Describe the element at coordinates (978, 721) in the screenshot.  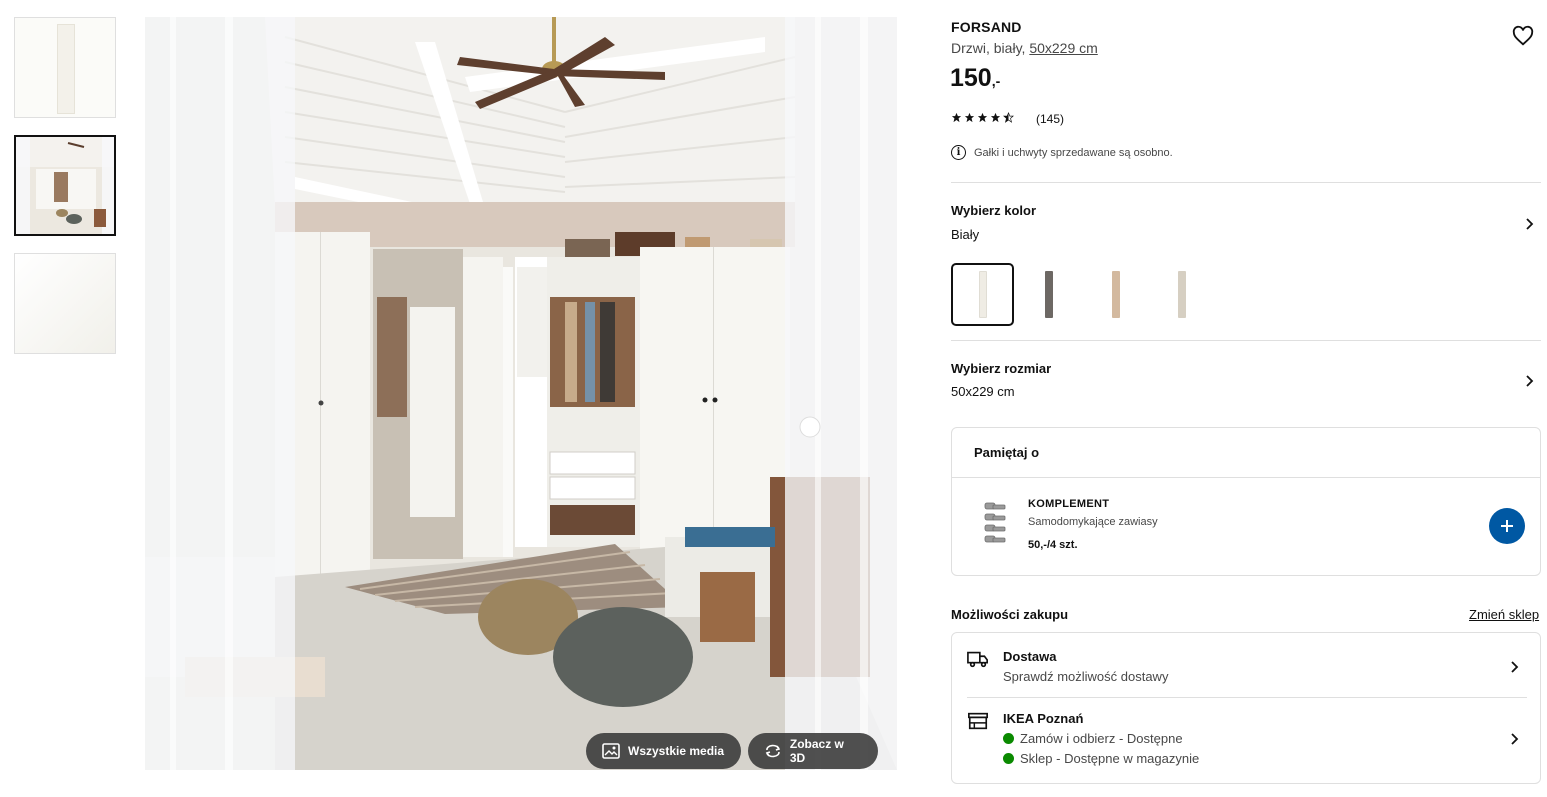
I see `store-icon` at that location.